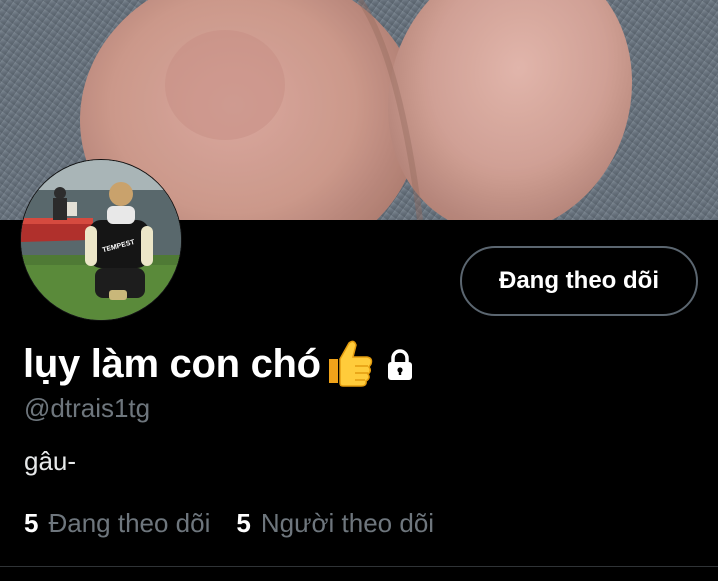  Describe the element at coordinates (50, 461) in the screenshot. I see `profile-bio: gâu-` at that location.